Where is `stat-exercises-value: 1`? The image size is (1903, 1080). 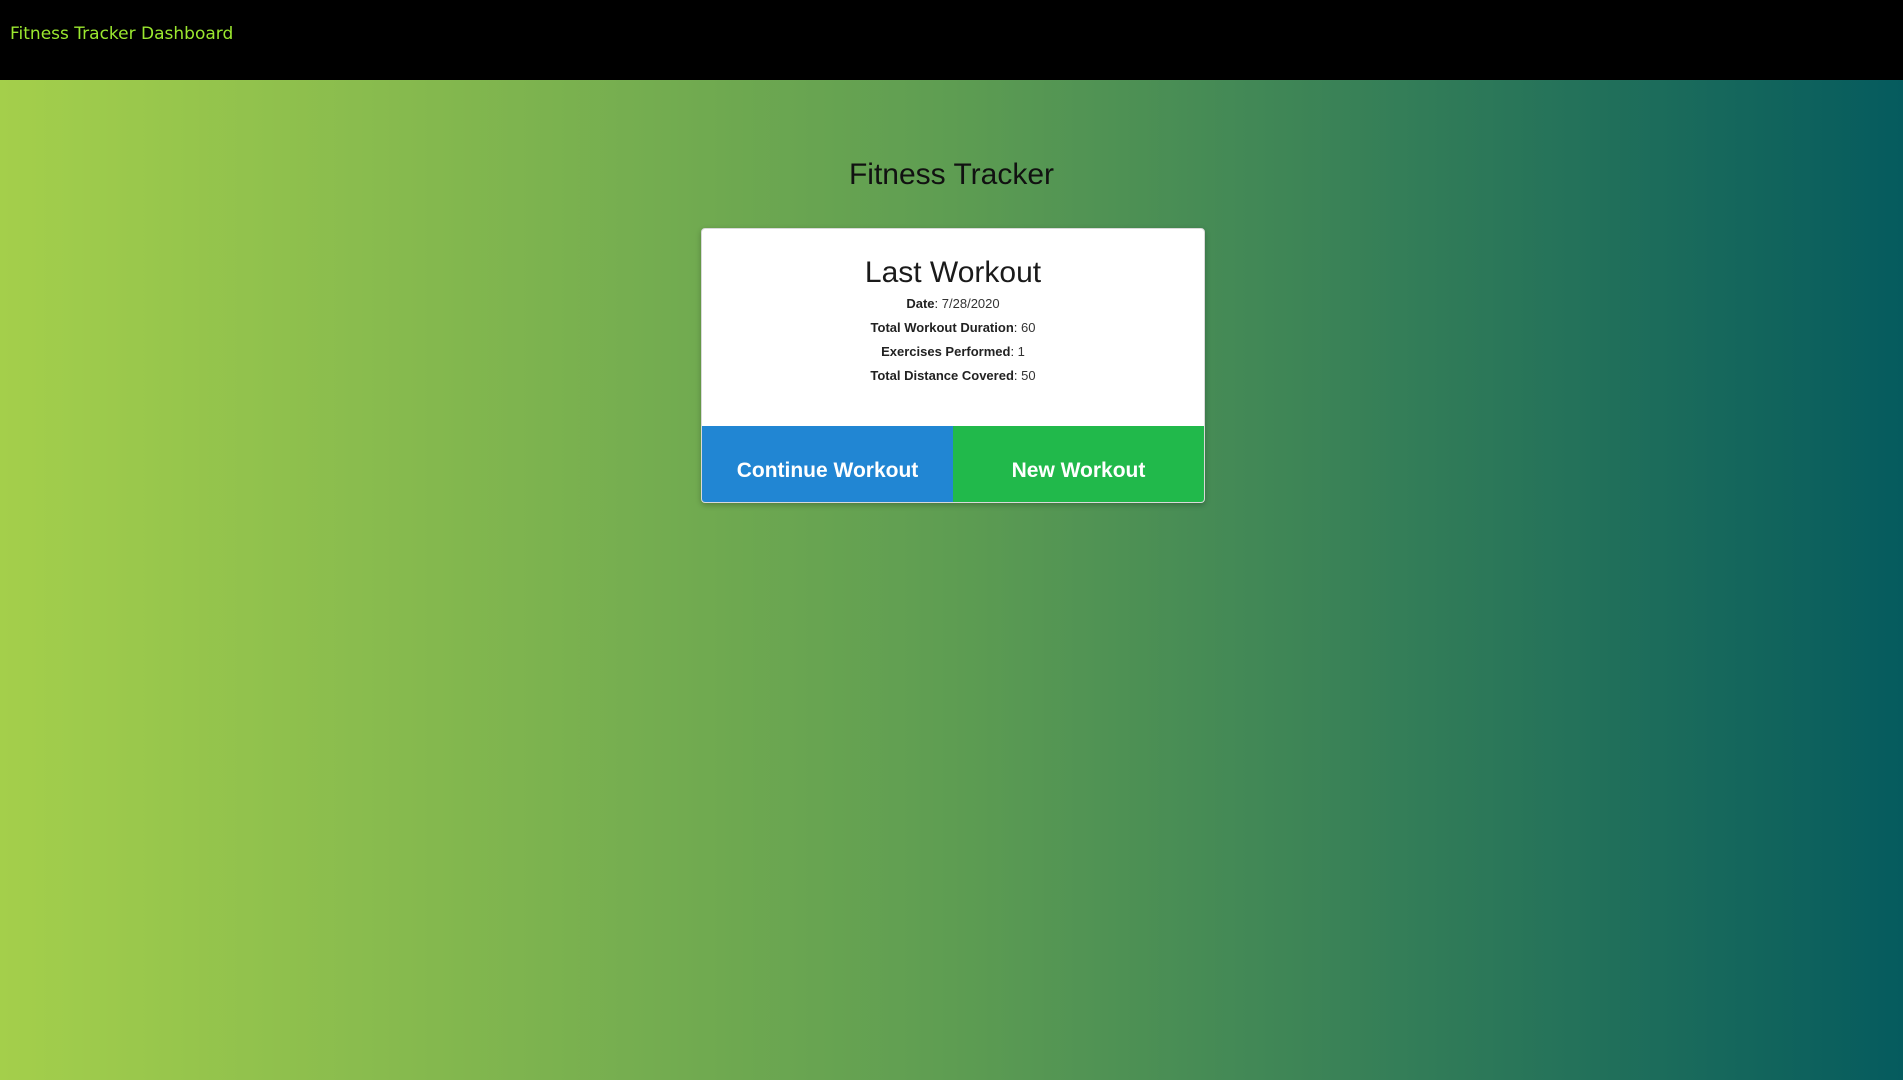
stat-exercises-value: 1 is located at coordinates (1021, 351).